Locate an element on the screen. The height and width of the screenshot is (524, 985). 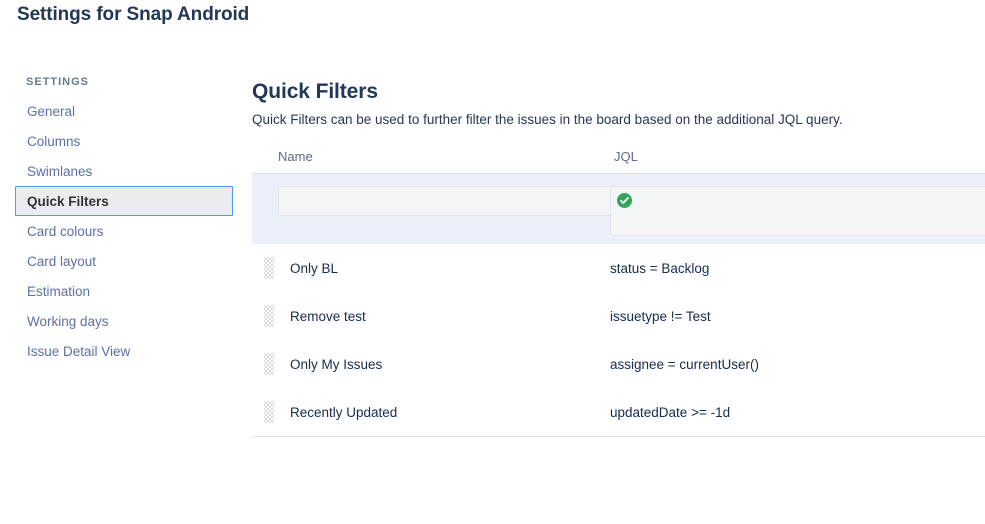
column-header-name: Name is located at coordinates (295, 156).